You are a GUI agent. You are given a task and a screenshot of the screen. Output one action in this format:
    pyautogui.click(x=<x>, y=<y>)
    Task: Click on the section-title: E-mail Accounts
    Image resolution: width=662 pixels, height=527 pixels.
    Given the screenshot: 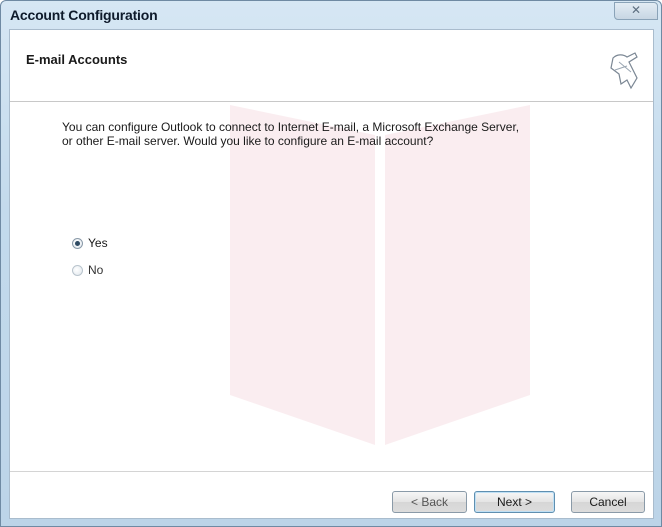 What is the action you would take?
    pyautogui.click(x=77, y=59)
    